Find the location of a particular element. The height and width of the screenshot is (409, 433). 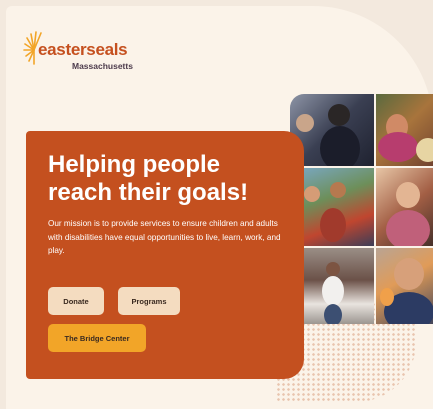

easterseals-logo: easterseals Massachusetts is located at coordinates (90, 51).